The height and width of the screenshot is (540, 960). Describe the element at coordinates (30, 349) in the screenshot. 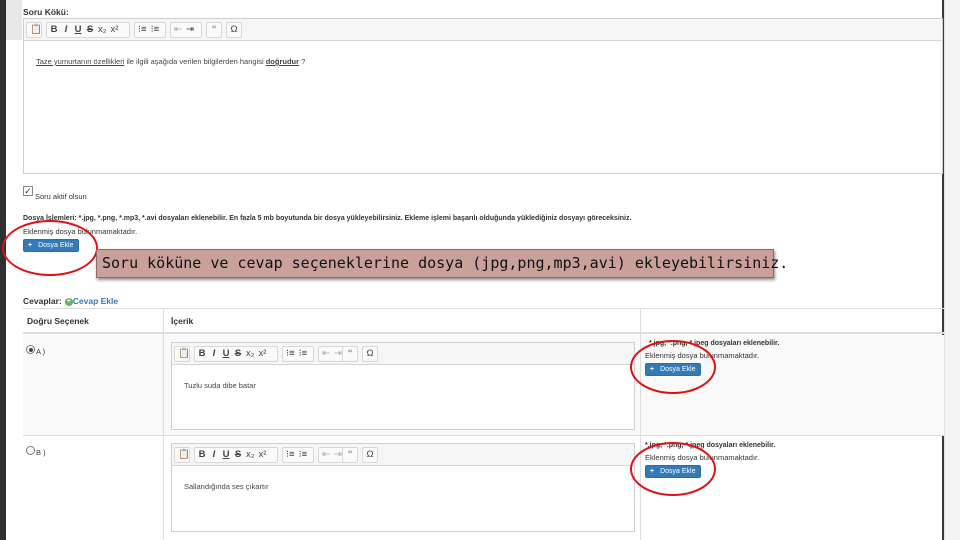

I see `option-a-radio` at that location.